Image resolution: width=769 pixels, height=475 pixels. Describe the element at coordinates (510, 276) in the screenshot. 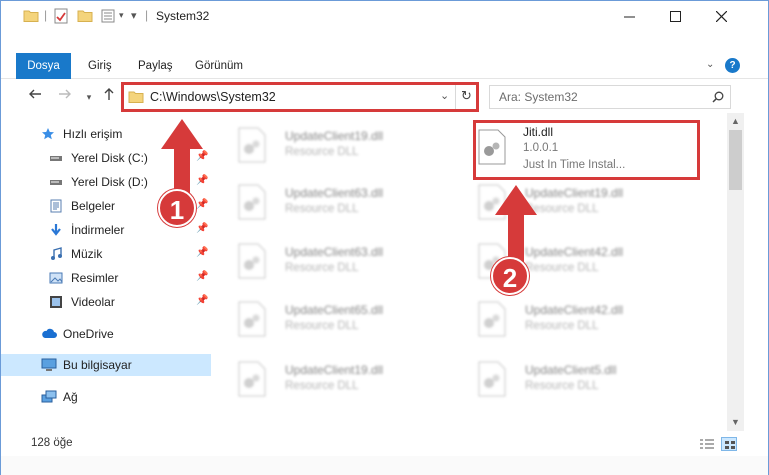

I see `step-2-badge: 2` at that location.